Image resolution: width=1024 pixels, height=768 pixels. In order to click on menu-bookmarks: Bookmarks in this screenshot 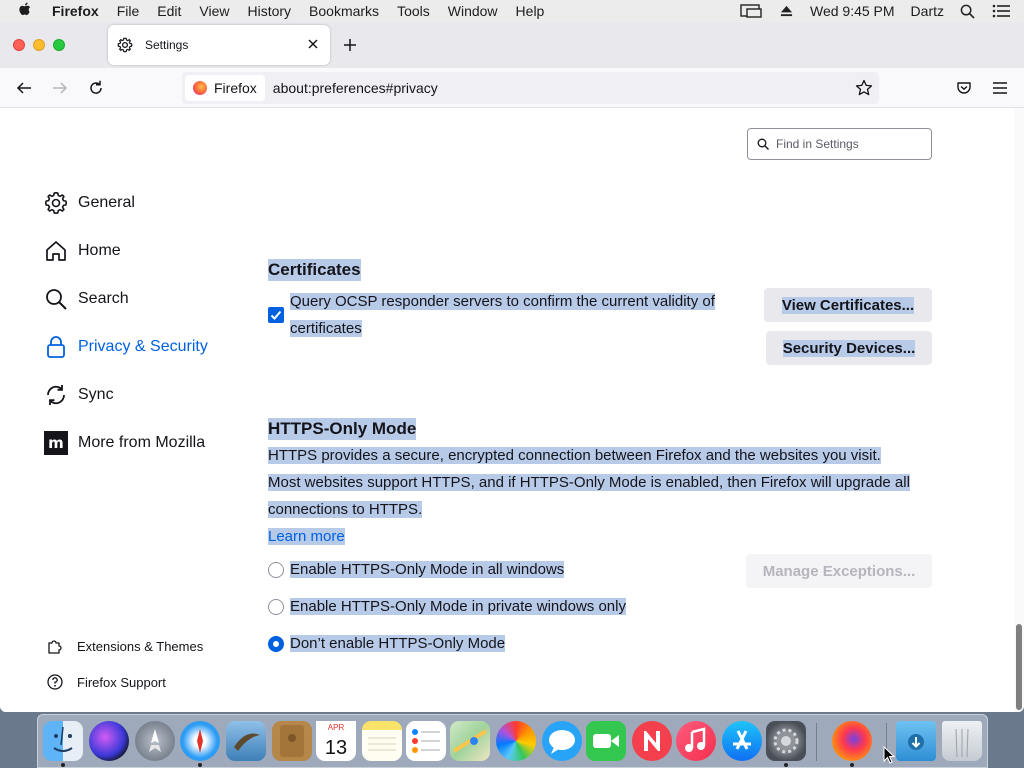, I will do `click(344, 11)`.